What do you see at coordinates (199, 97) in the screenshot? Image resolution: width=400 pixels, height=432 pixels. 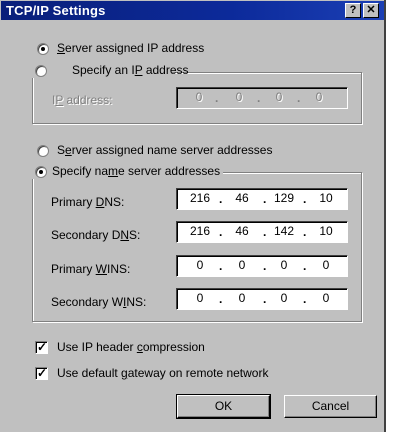 I see `ip-octet-1: 0` at bounding box center [199, 97].